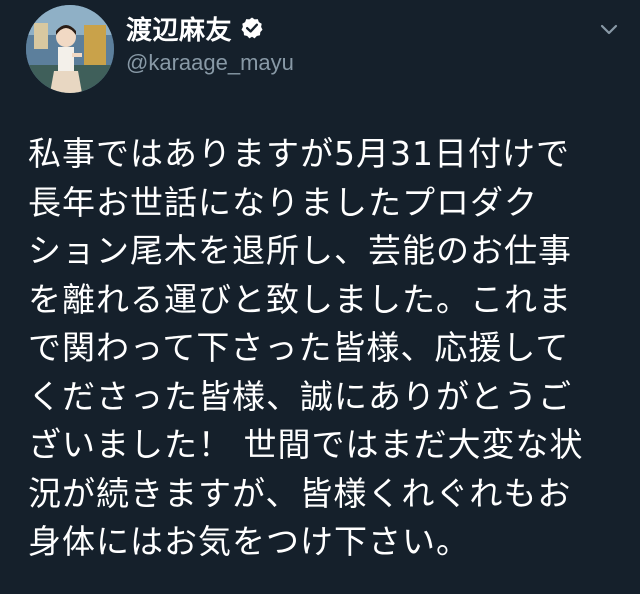 The height and width of the screenshot is (594, 640). Describe the element at coordinates (609, 30) in the screenshot. I see `chevron-down-icon` at that location.